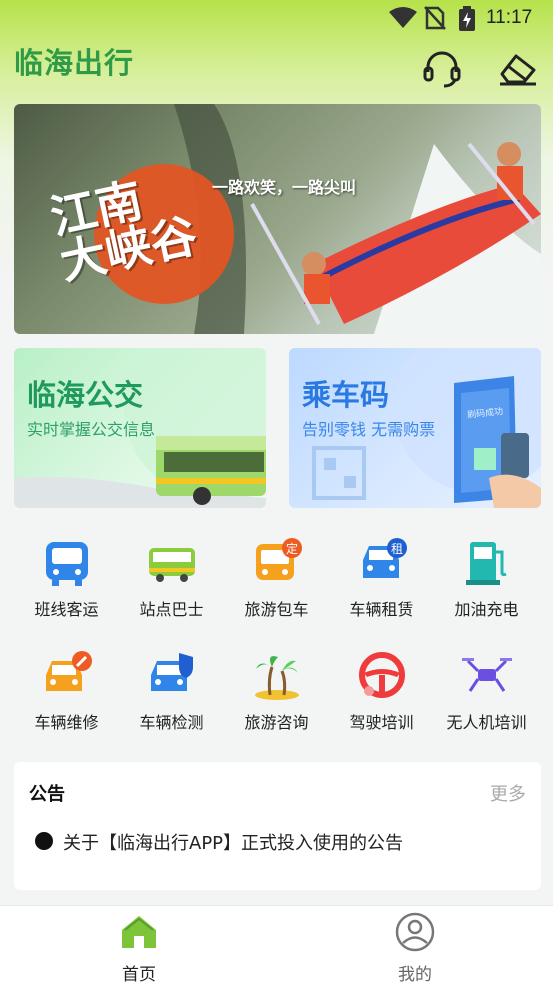 Image resolution: width=553 pixels, height=983 pixels. I want to click on app-title: 临海出行, so click(74, 63).